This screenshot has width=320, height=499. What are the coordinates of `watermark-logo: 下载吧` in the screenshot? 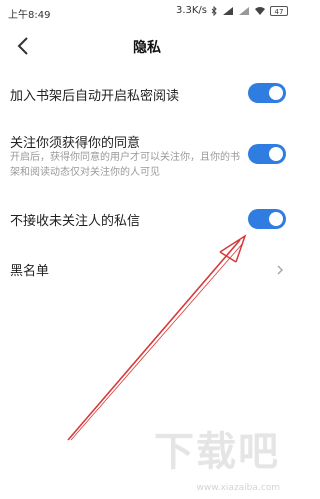 It's located at (217, 451).